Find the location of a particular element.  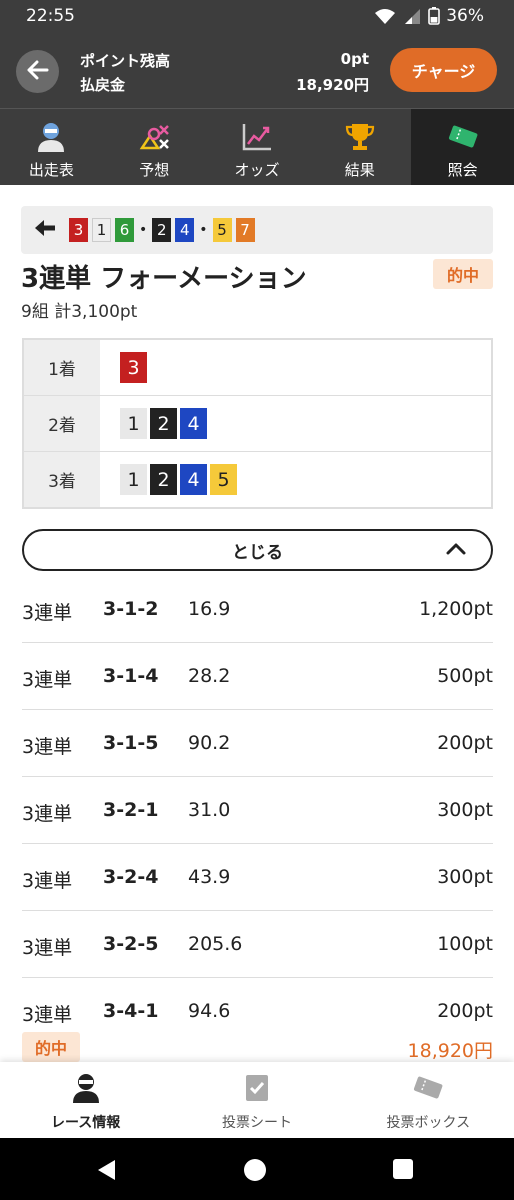

tab-prediction: 予想 is located at coordinates (154, 147).